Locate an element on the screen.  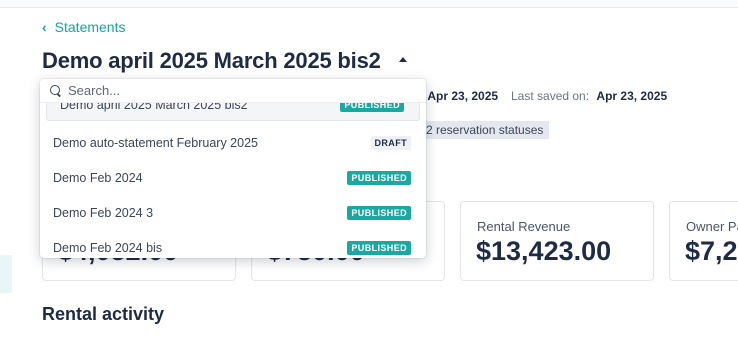
rental-revenue-card: Rental Revenue $13,423.00 is located at coordinates (557, 241).